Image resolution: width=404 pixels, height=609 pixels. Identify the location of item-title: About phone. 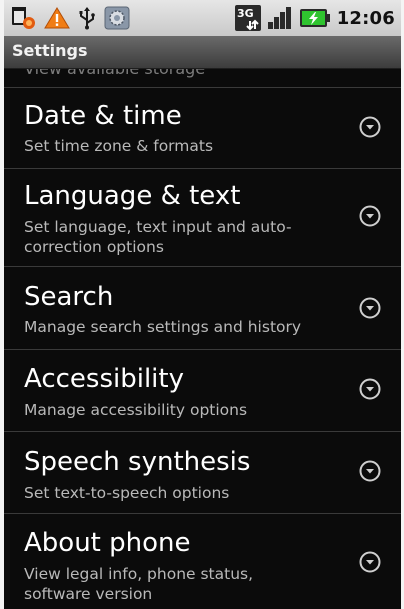
(107, 543).